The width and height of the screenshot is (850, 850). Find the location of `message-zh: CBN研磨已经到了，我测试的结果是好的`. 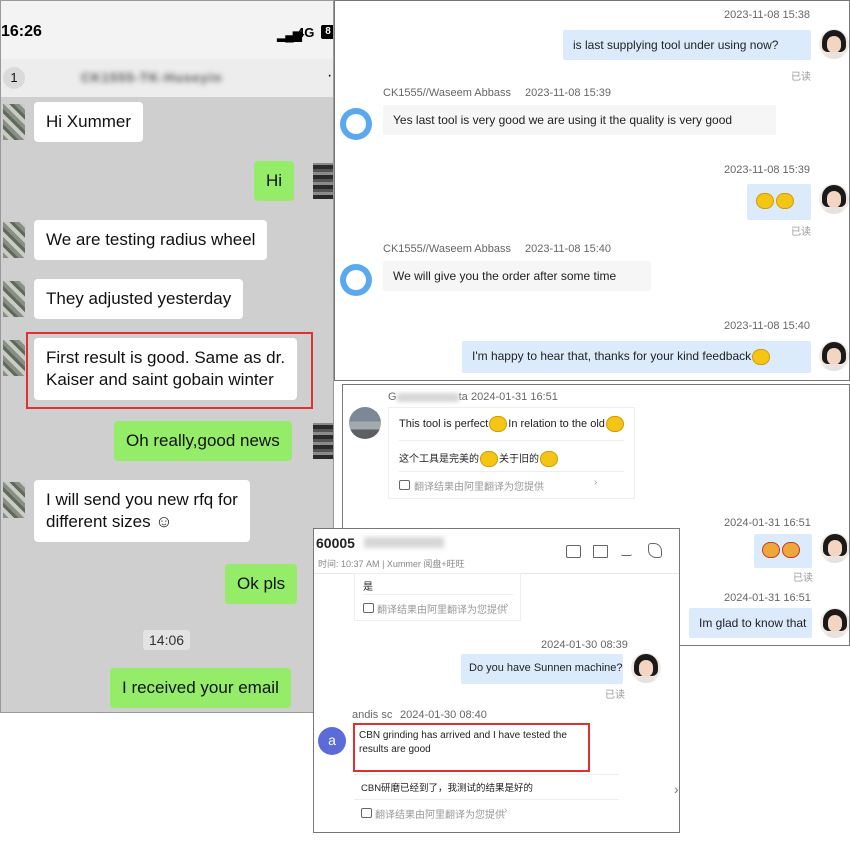

message-zh: CBN研磨已经到了，我测试的结果是好的 is located at coordinates (447, 788).